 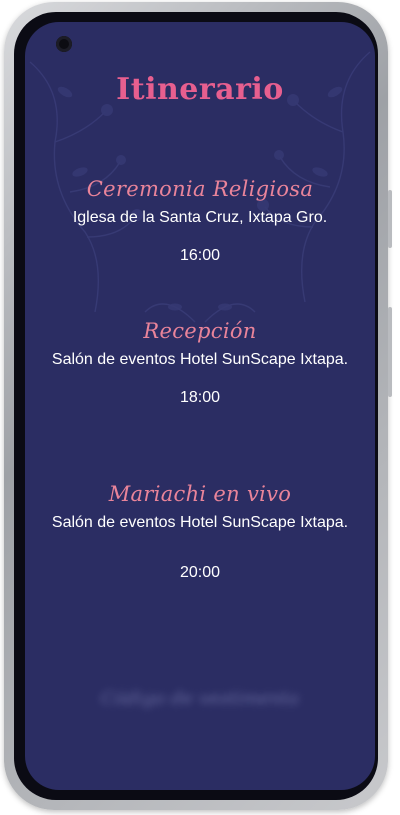 What do you see at coordinates (390, 352) in the screenshot?
I see `power-button` at bounding box center [390, 352].